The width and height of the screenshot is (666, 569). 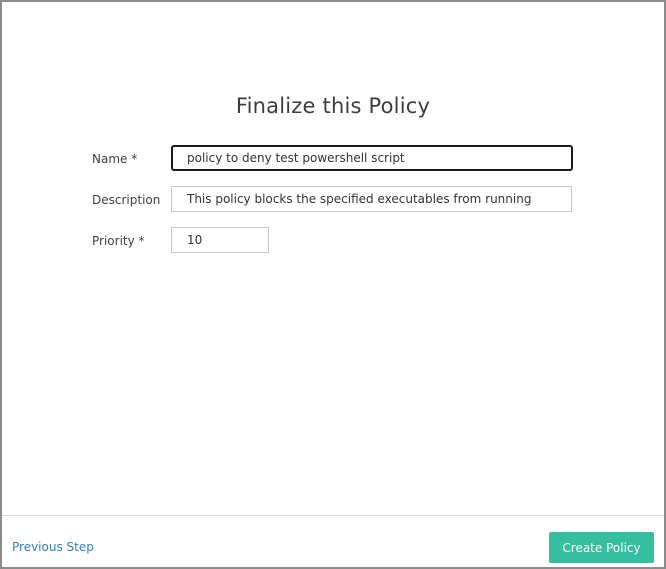 I want to click on priority-input, so click(x=220, y=240).